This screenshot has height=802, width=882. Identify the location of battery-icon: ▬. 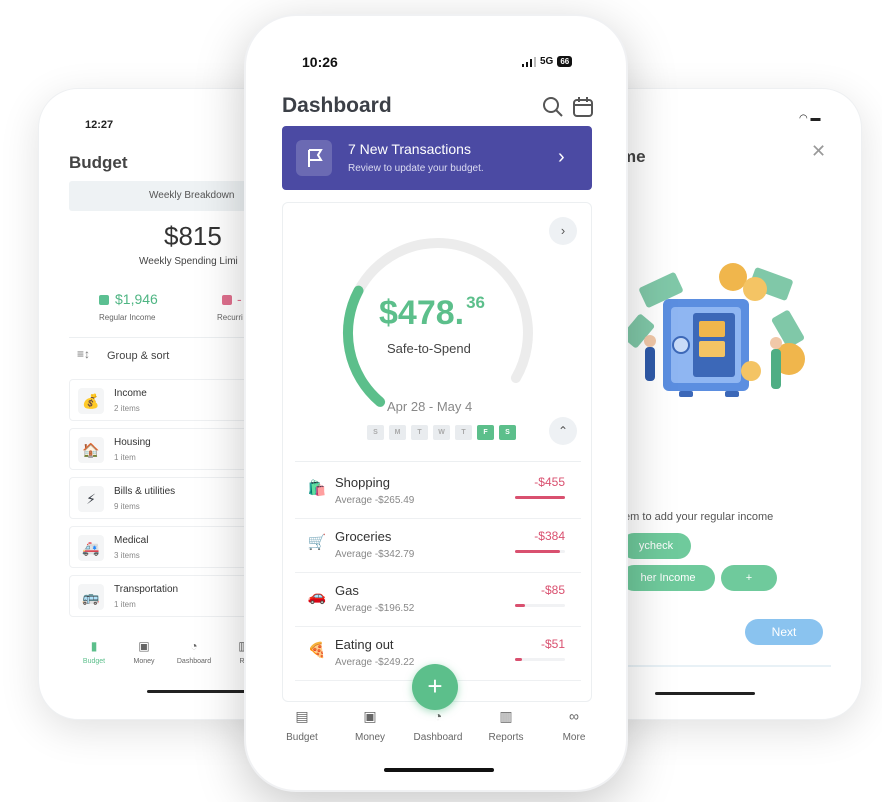
(815, 118).